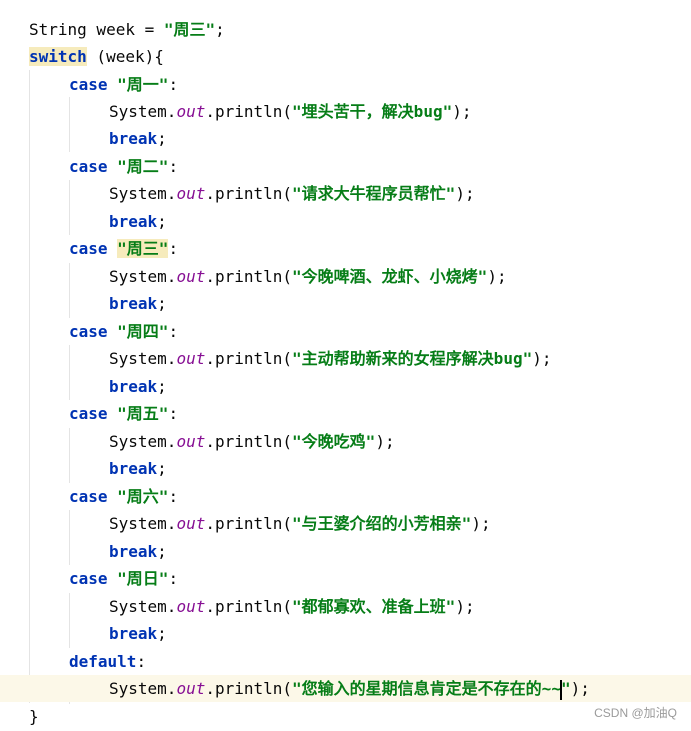 This screenshot has height=731, width=691. Describe the element at coordinates (374, 606) in the screenshot. I see `println-message: "都郁寡欢、准备上班"` at that location.